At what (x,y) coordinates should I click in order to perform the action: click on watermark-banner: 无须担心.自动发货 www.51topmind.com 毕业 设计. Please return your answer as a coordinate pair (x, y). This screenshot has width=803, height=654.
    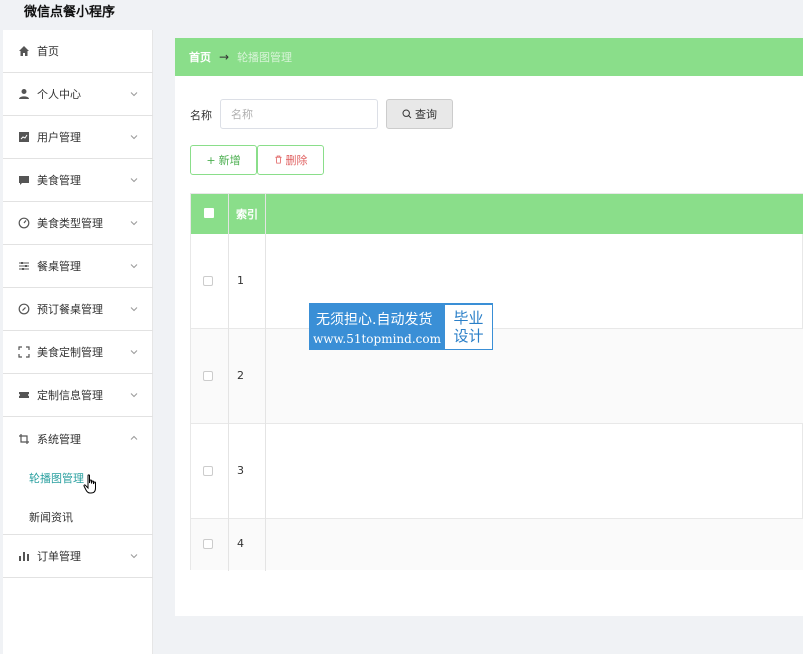
    Looking at the image, I should click on (401, 326).